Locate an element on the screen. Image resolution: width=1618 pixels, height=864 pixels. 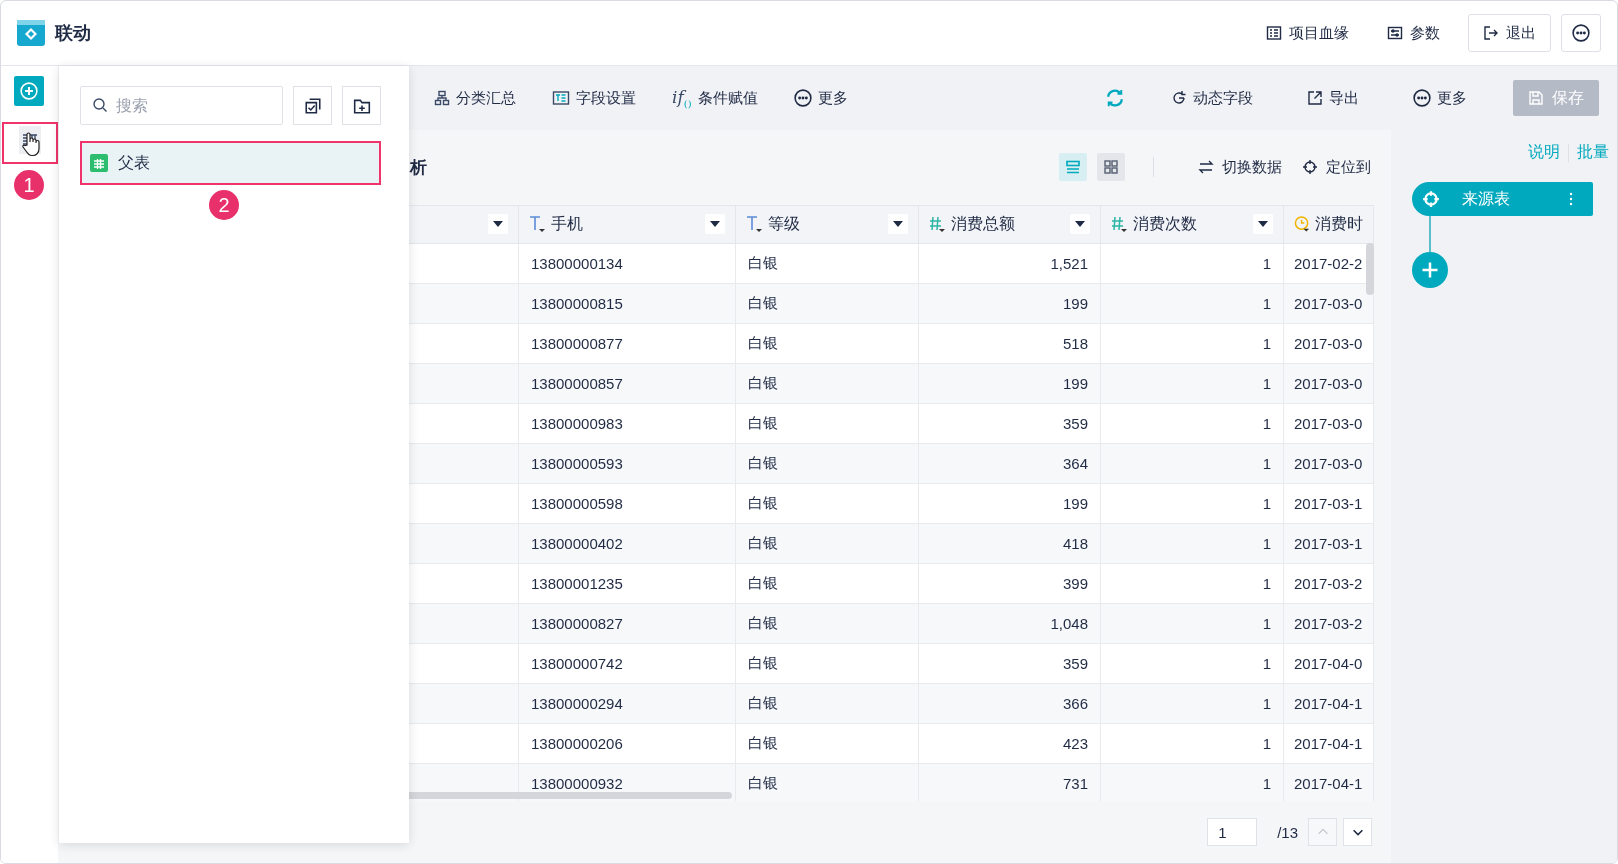
plus-circle-icon is located at coordinates (29, 91).